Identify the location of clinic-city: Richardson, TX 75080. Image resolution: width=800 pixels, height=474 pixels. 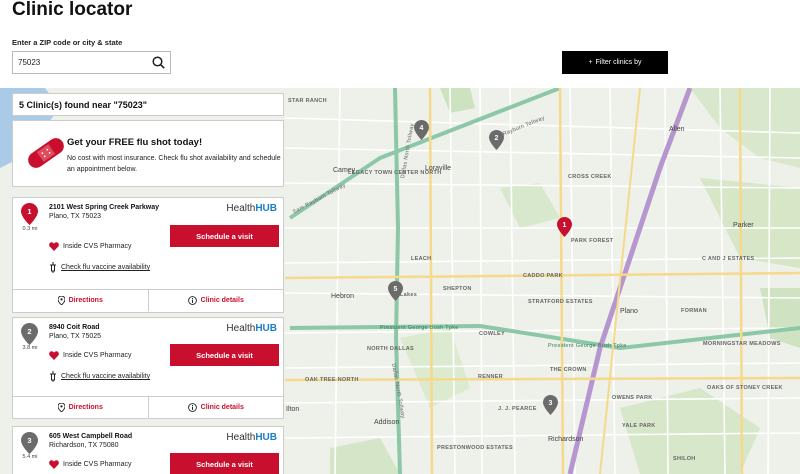
(84, 445).